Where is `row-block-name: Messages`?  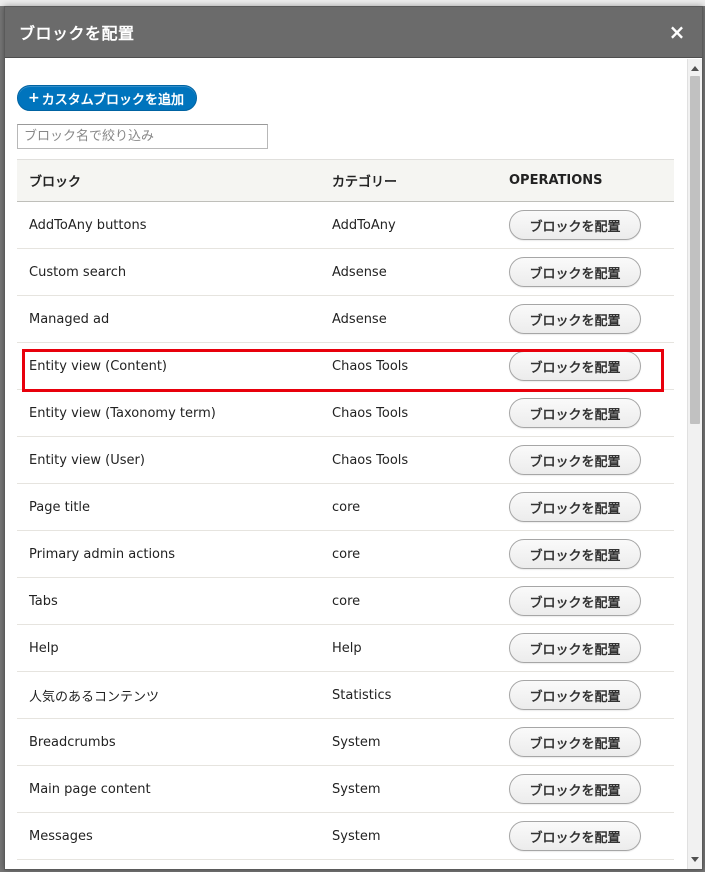
row-block-name: Messages is located at coordinates (168, 836).